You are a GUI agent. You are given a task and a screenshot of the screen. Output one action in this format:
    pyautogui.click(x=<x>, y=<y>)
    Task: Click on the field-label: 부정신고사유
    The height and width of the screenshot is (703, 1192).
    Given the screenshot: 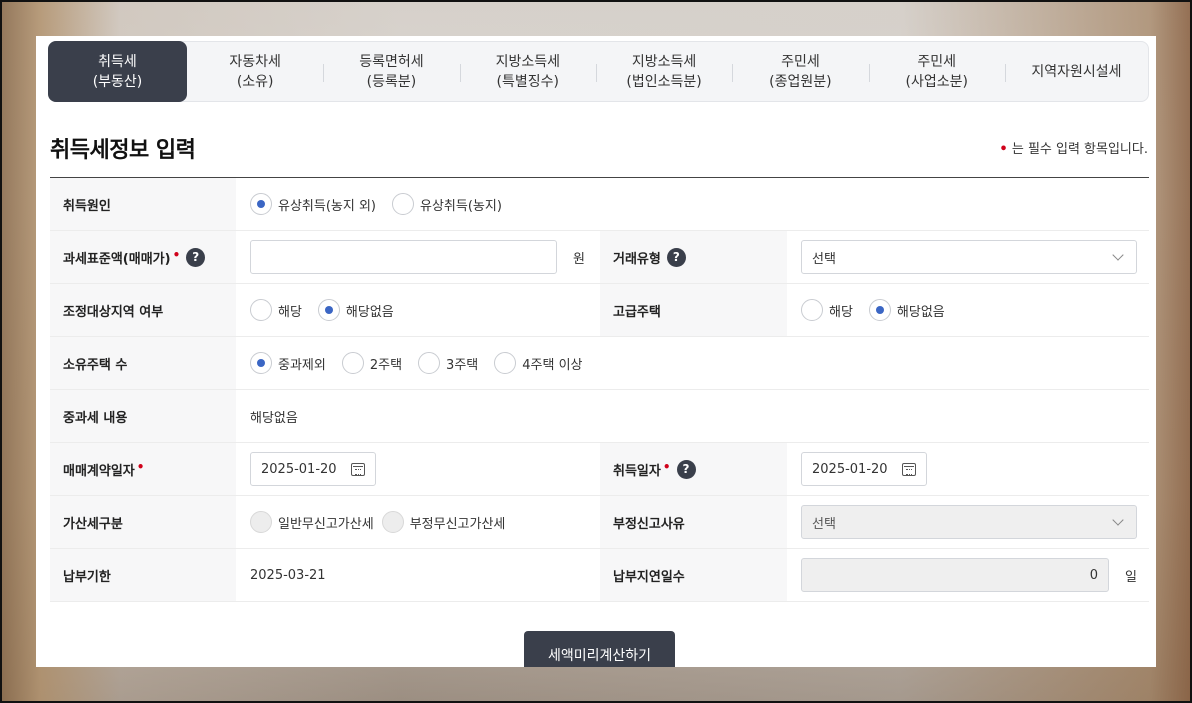 What is the action you would take?
    pyautogui.click(x=693, y=522)
    